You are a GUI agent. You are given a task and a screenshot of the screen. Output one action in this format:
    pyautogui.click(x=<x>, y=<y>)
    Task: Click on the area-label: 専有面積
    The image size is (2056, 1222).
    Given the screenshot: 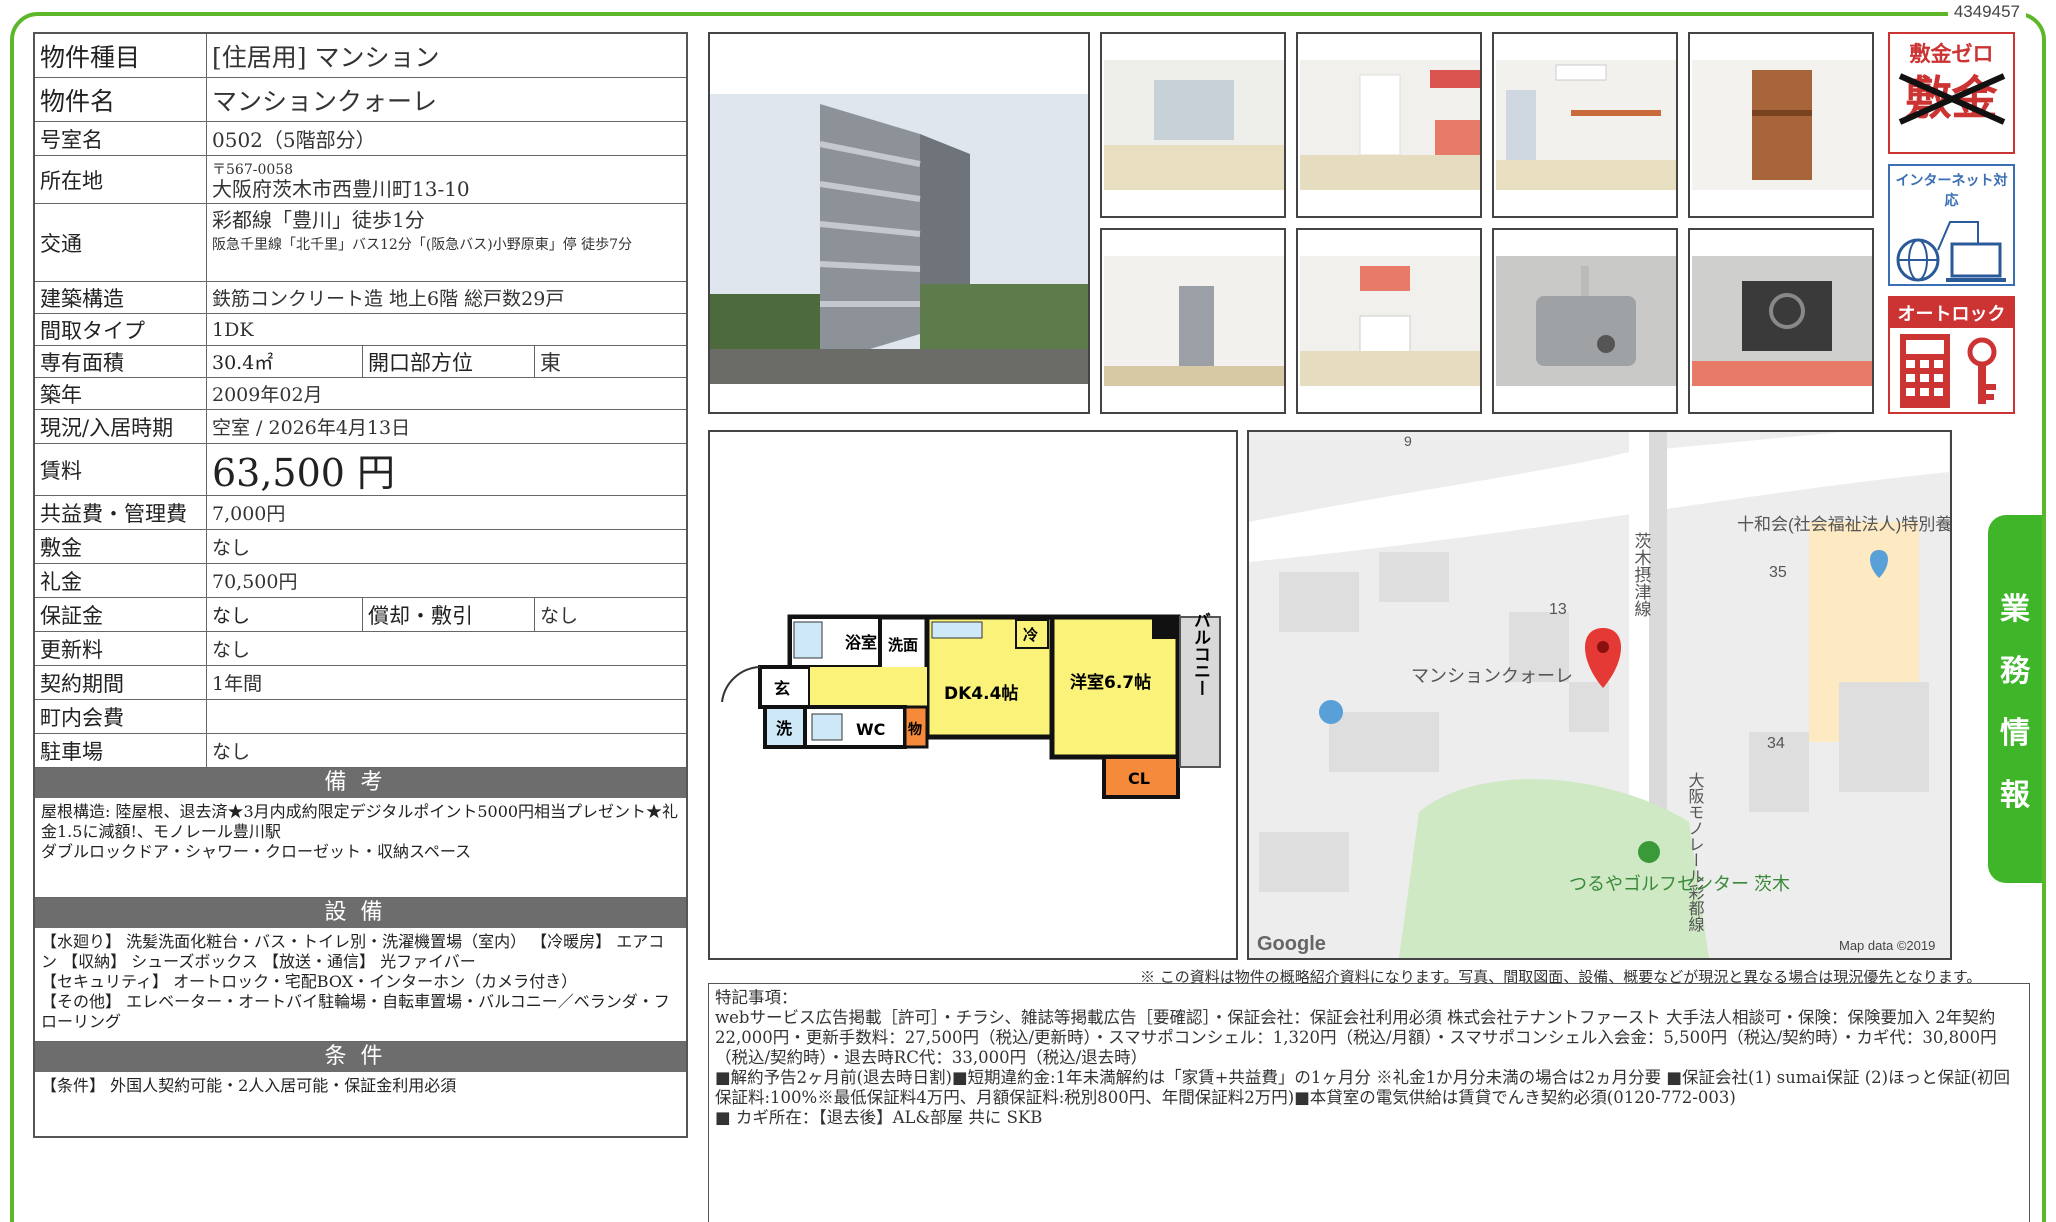 What is the action you would take?
    pyautogui.click(x=121, y=361)
    